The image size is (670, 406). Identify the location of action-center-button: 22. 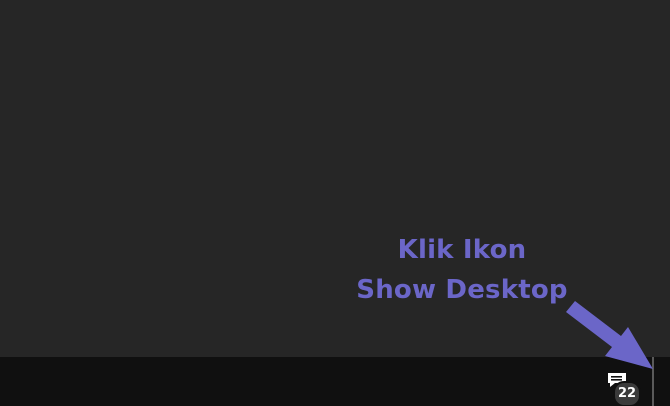
(622, 385).